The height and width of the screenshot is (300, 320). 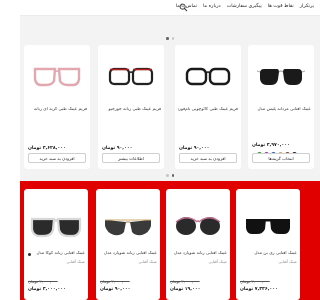 I want to click on carousel-dots-top, so click(x=170, y=38).